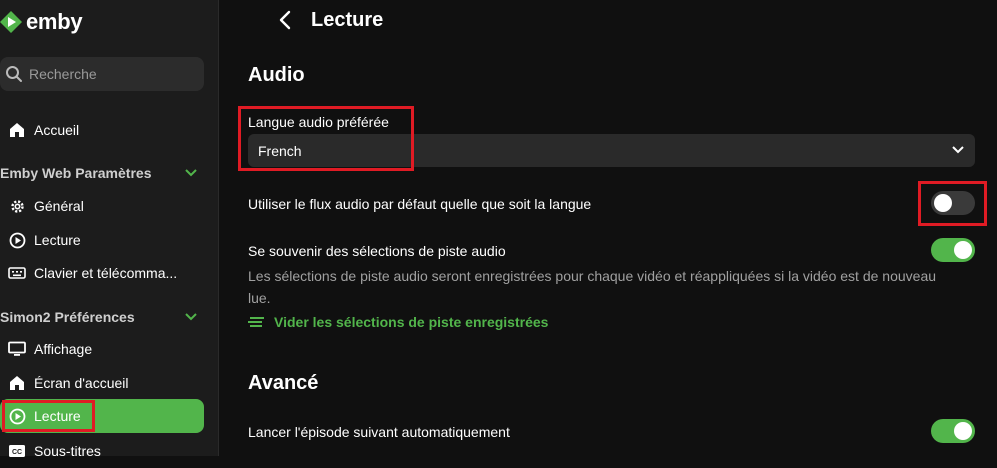  Describe the element at coordinates (256, 322) in the screenshot. I see `list-lines-icon` at that location.